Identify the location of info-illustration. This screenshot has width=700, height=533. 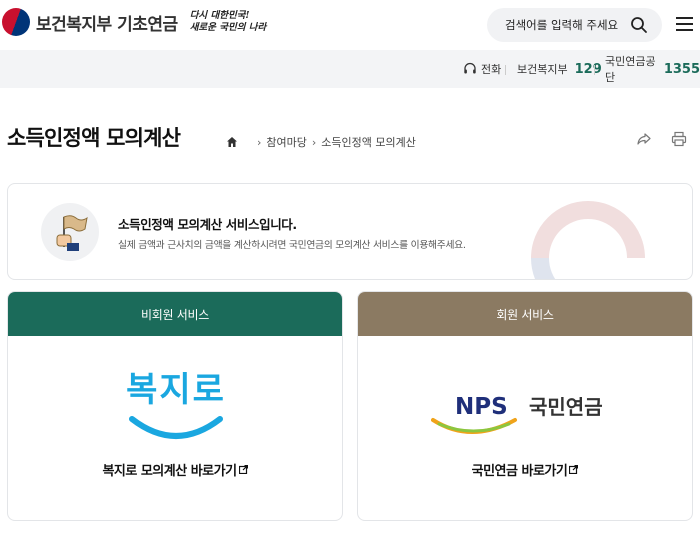
(70, 232).